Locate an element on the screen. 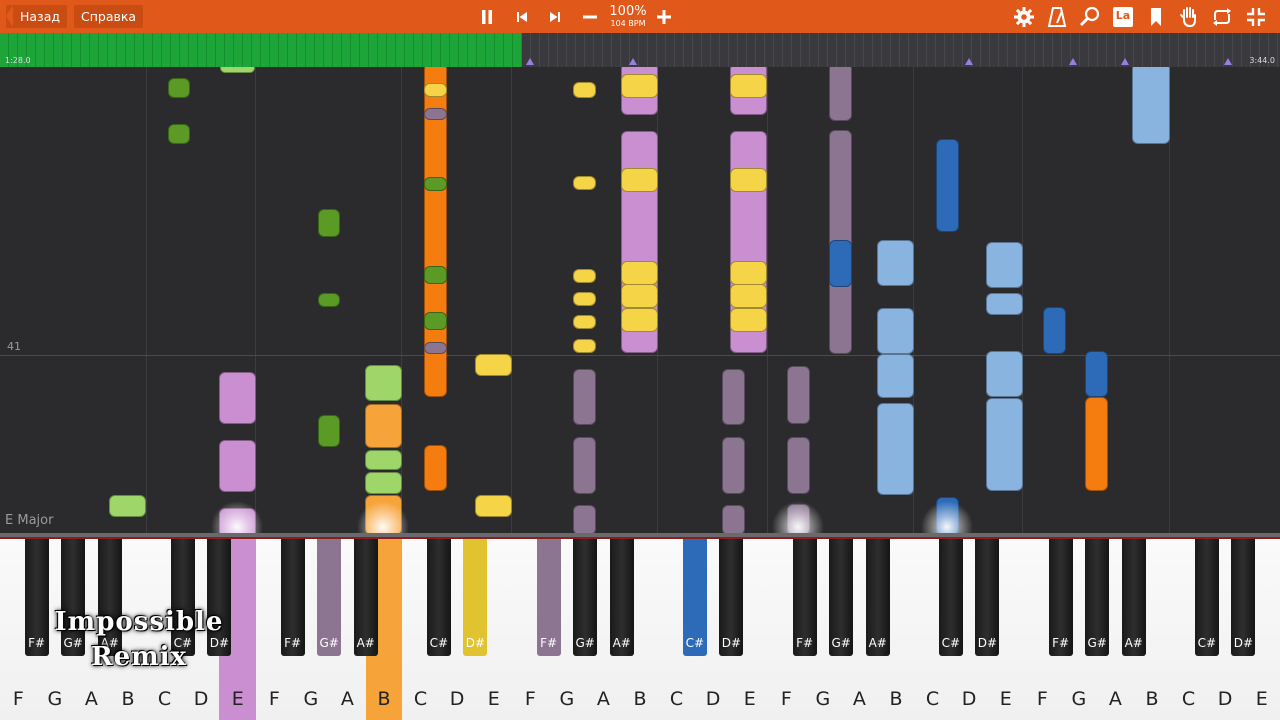 This screenshot has width=1280, height=720. label-toggle-button: La is located at coordinates (1123, 17).